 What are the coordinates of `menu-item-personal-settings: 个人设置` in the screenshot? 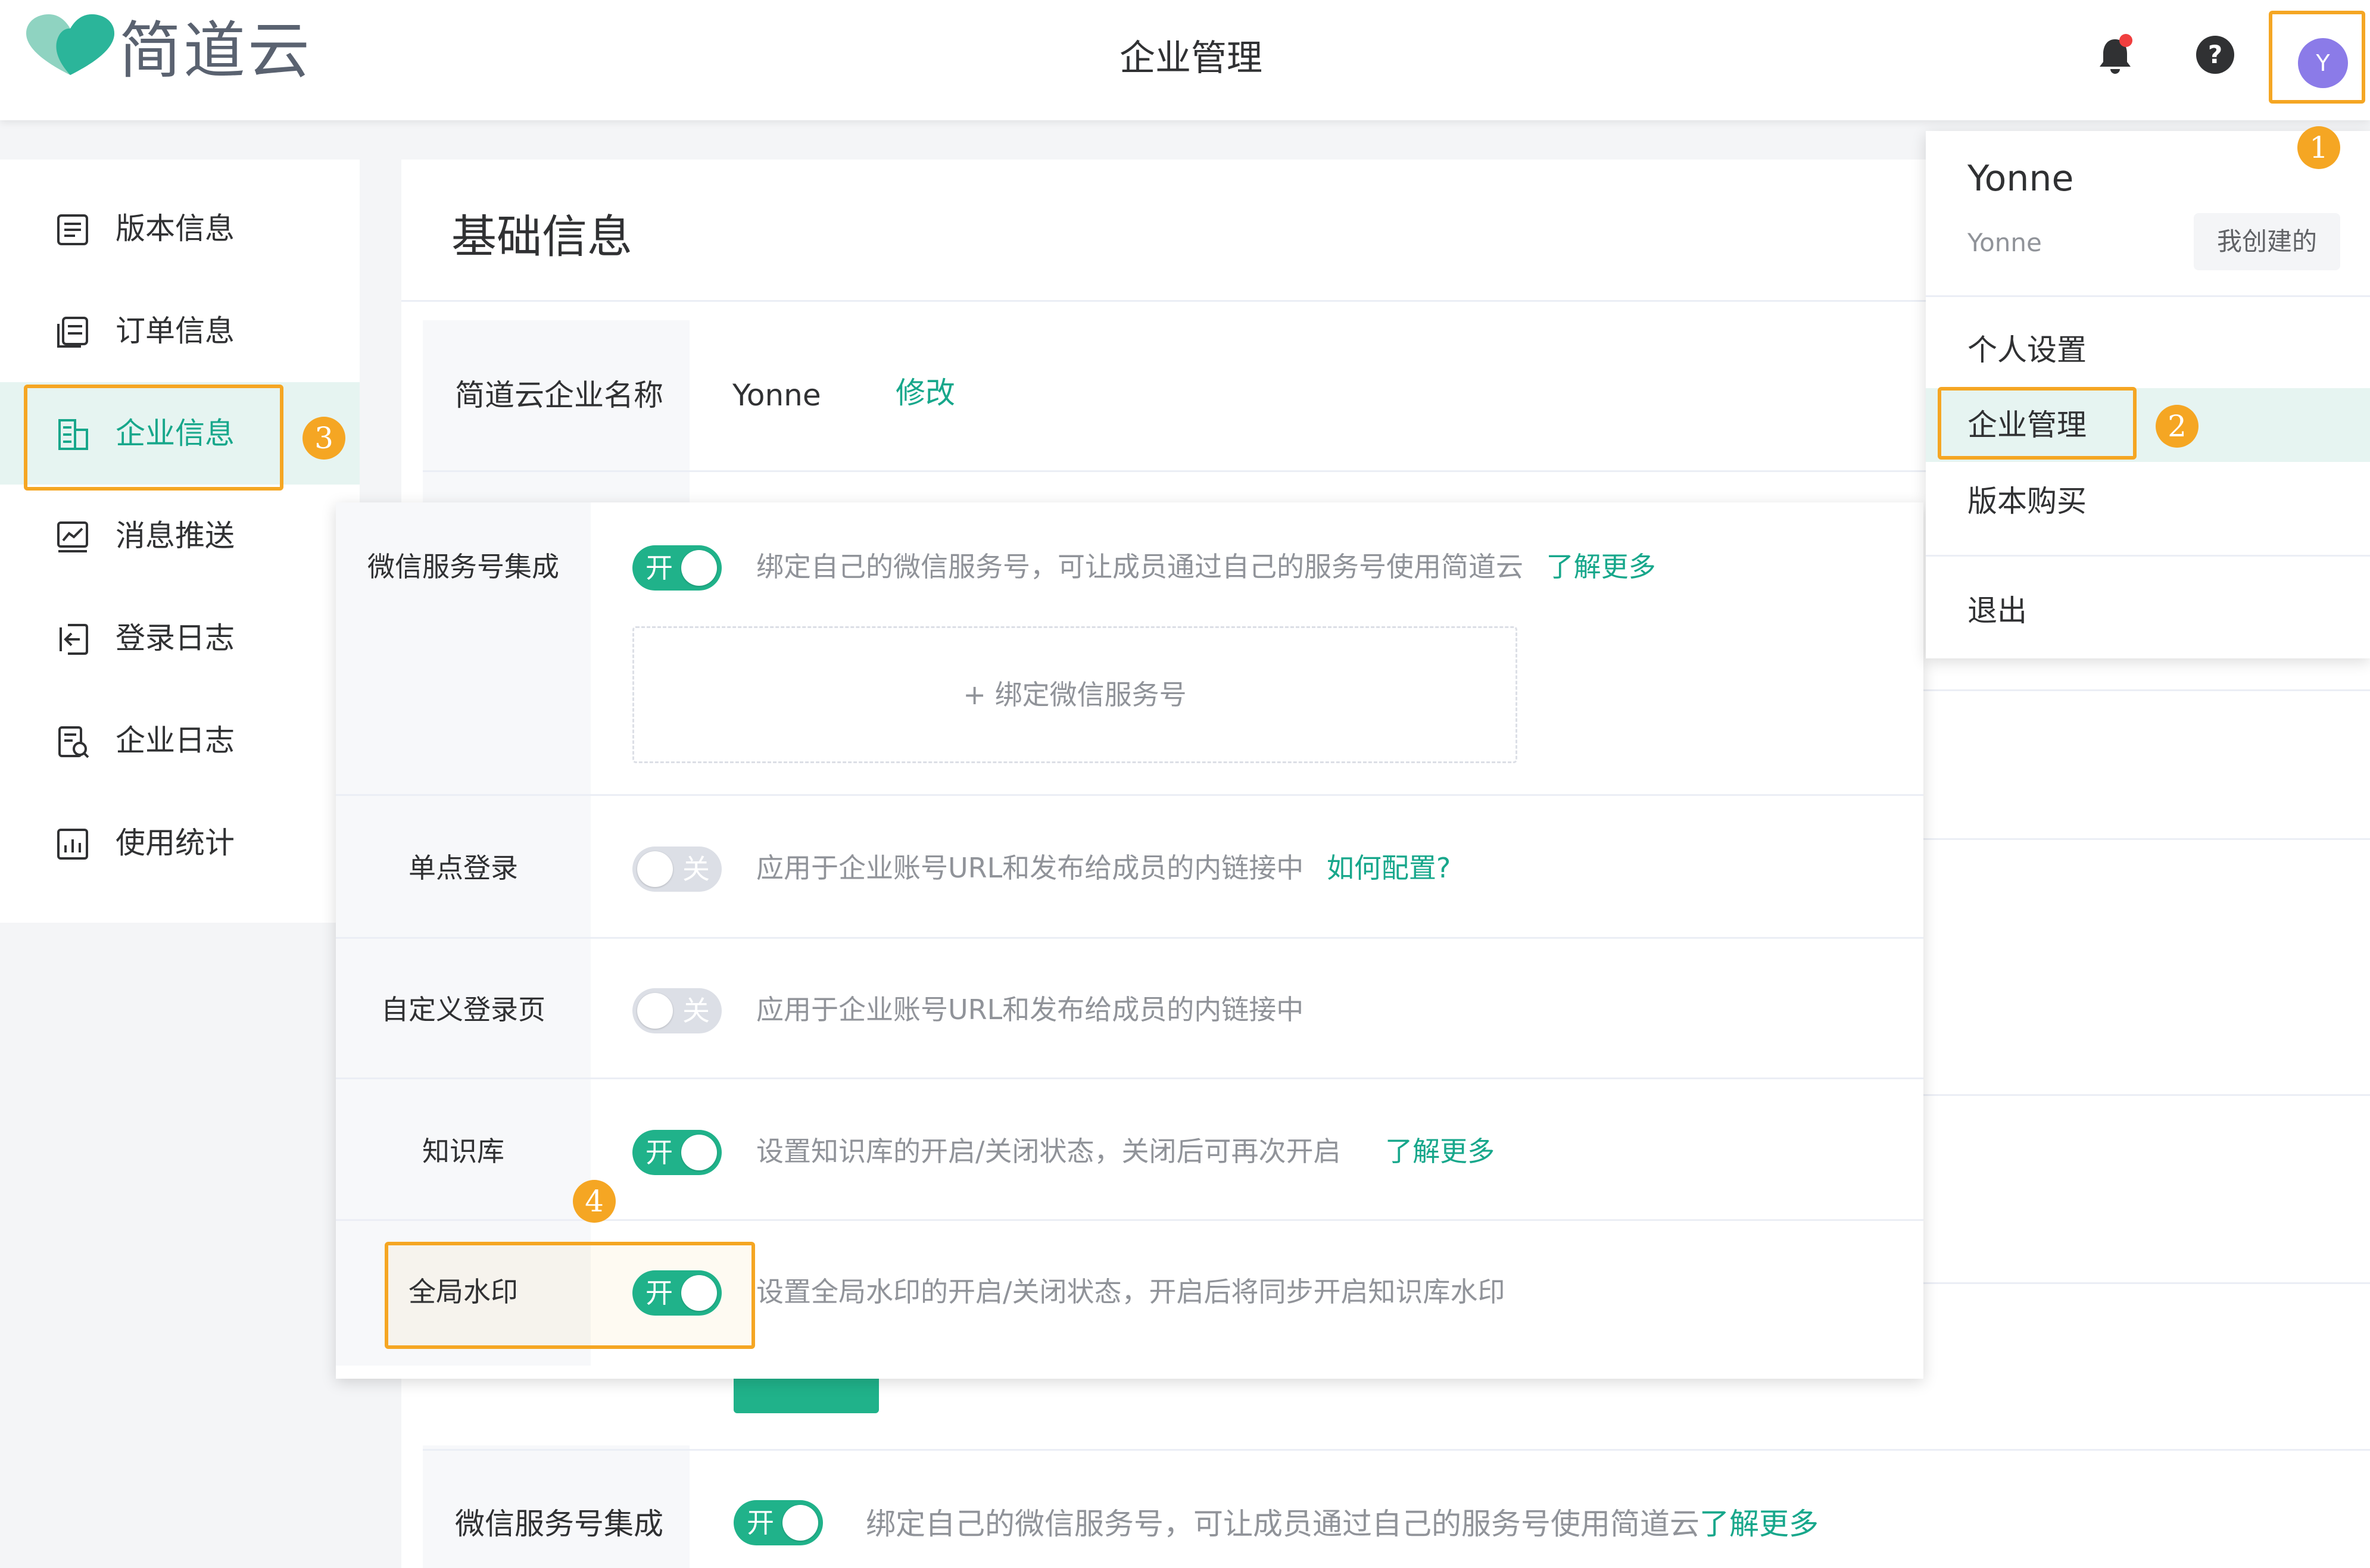 It's located at (2027, 350).